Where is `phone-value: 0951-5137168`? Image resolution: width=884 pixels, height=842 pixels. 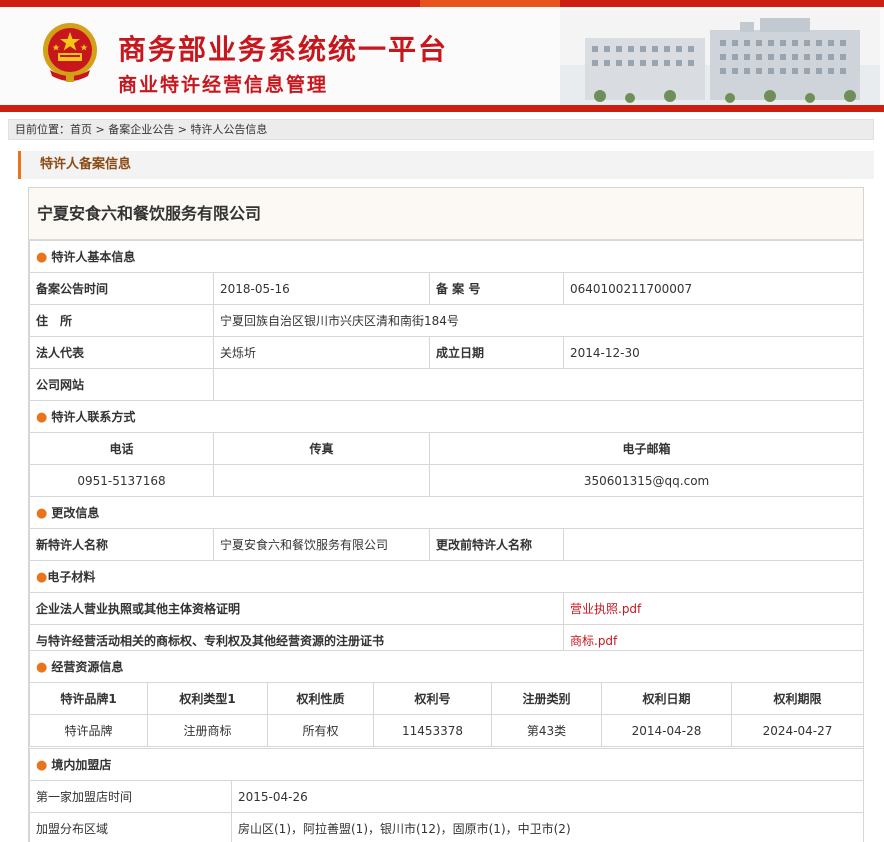
phone-value: 0951-5137168 is located at coordinates (121, 480).